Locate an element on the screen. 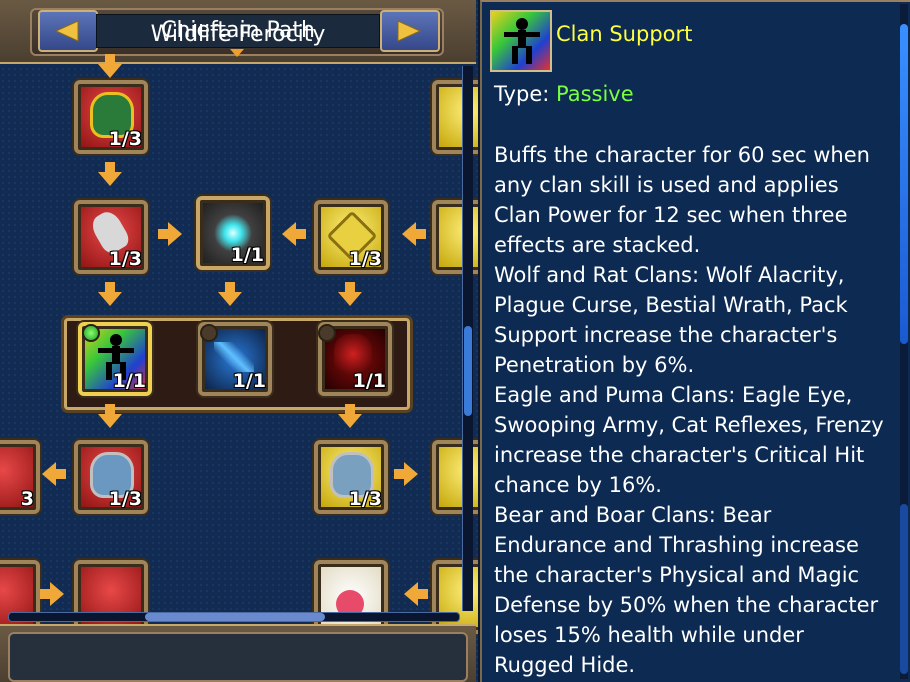 The height and width of the screenshot is (682, 910). footer-title: Wildlife Ferocity is located at coordinates (238, 34).